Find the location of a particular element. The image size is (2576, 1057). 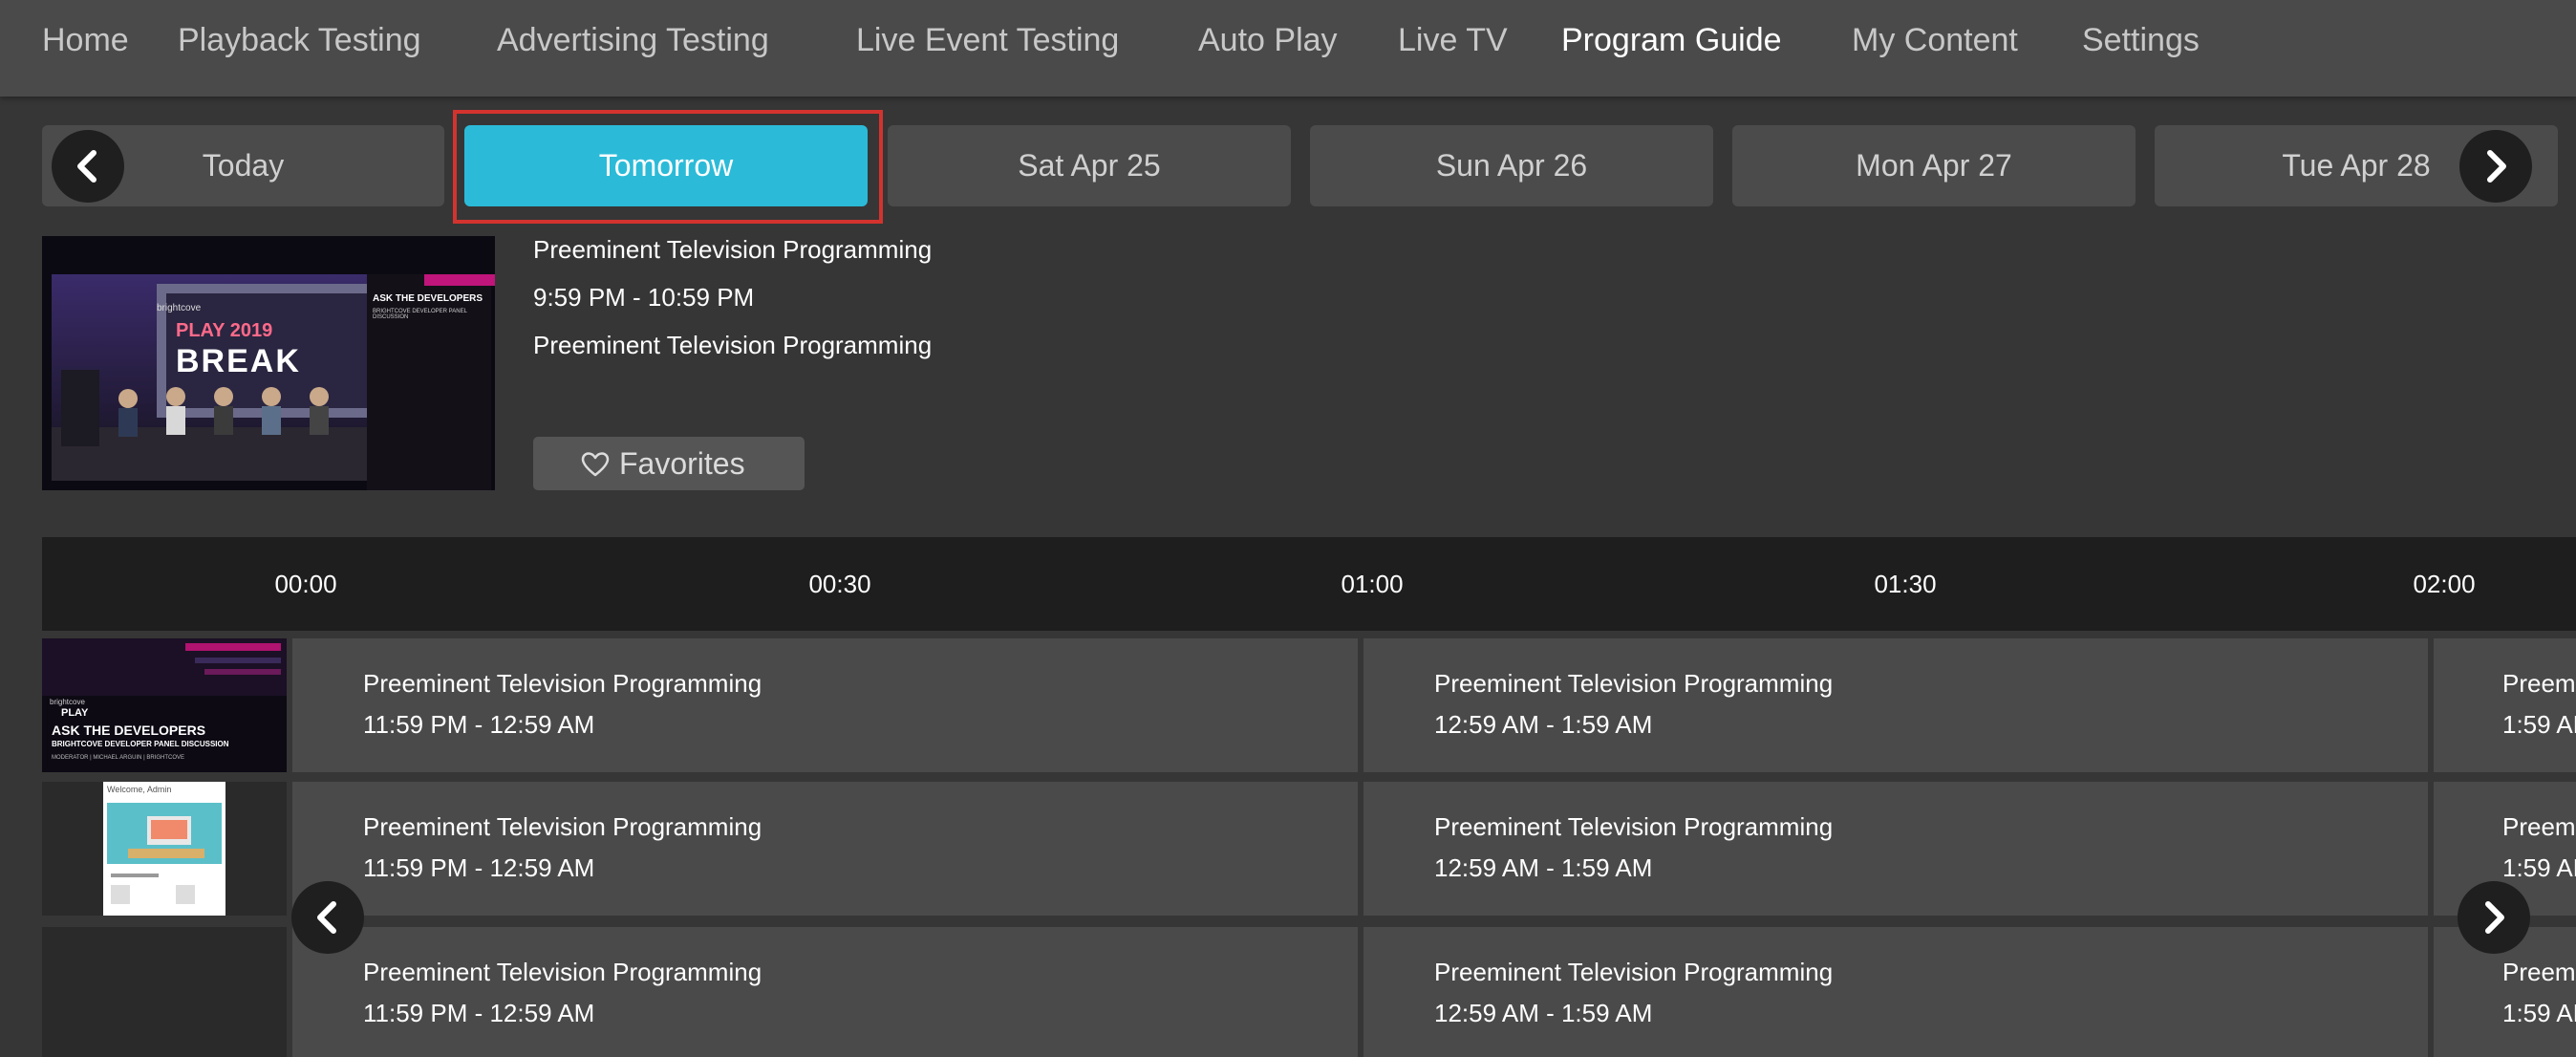

nav-item-live-tv: Live TV is located at coordinates (1453, 40).